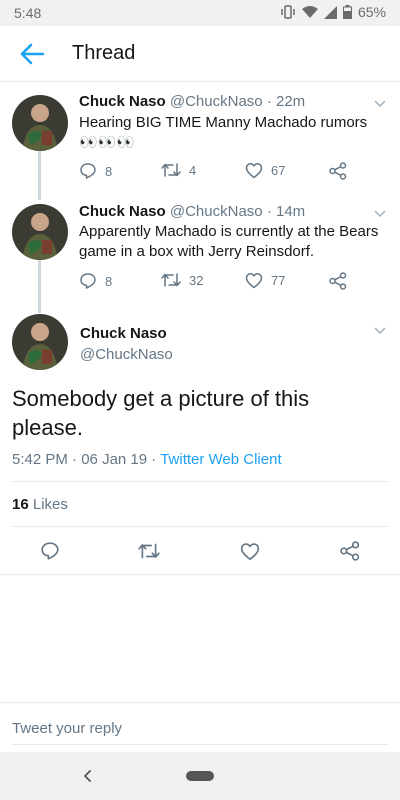 The image size is (400, 800). What do you see at coordinates (224, 172) in the screenshot?
I see `tweet-actions: 8 4 67` at bounding box center [224, 172].